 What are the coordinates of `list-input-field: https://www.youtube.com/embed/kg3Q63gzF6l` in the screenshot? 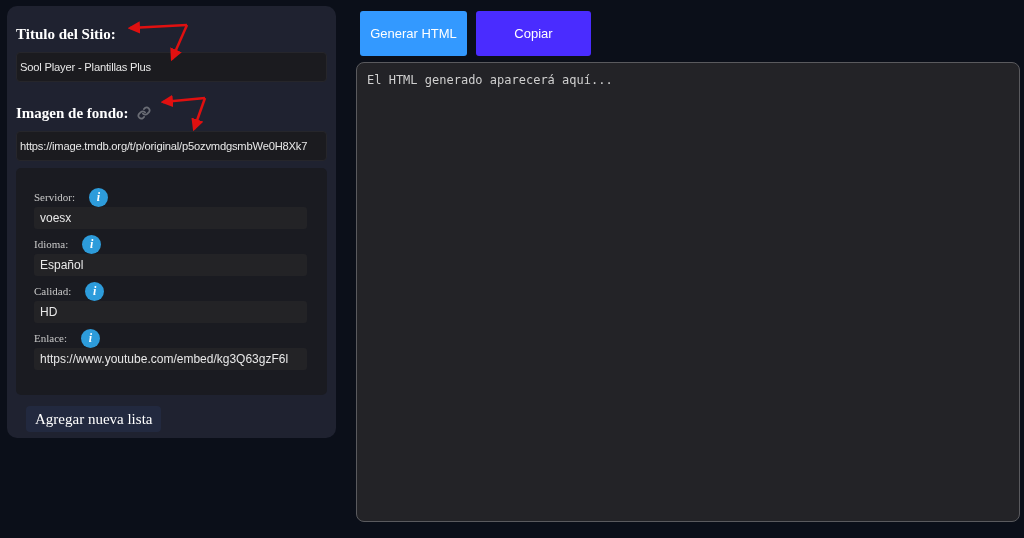 It's located at (170, 359).